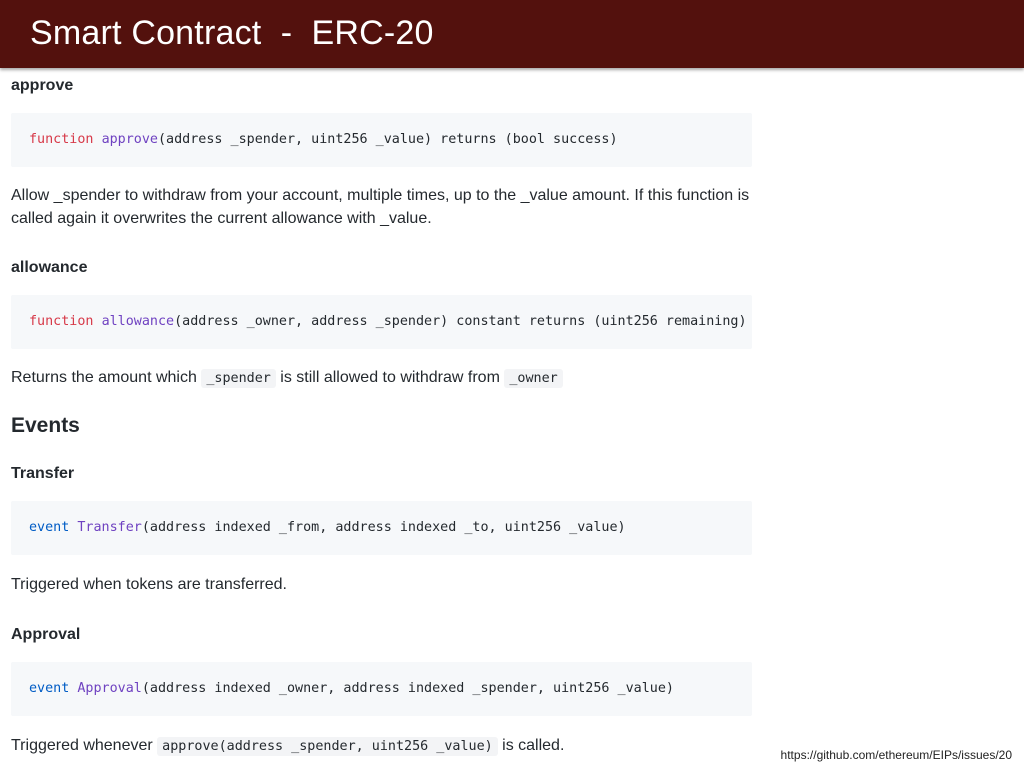  Describe the element at coordinates (106, 377) in the screenshot. I see `allowance-description-text1: Returns the amount which` at that location.